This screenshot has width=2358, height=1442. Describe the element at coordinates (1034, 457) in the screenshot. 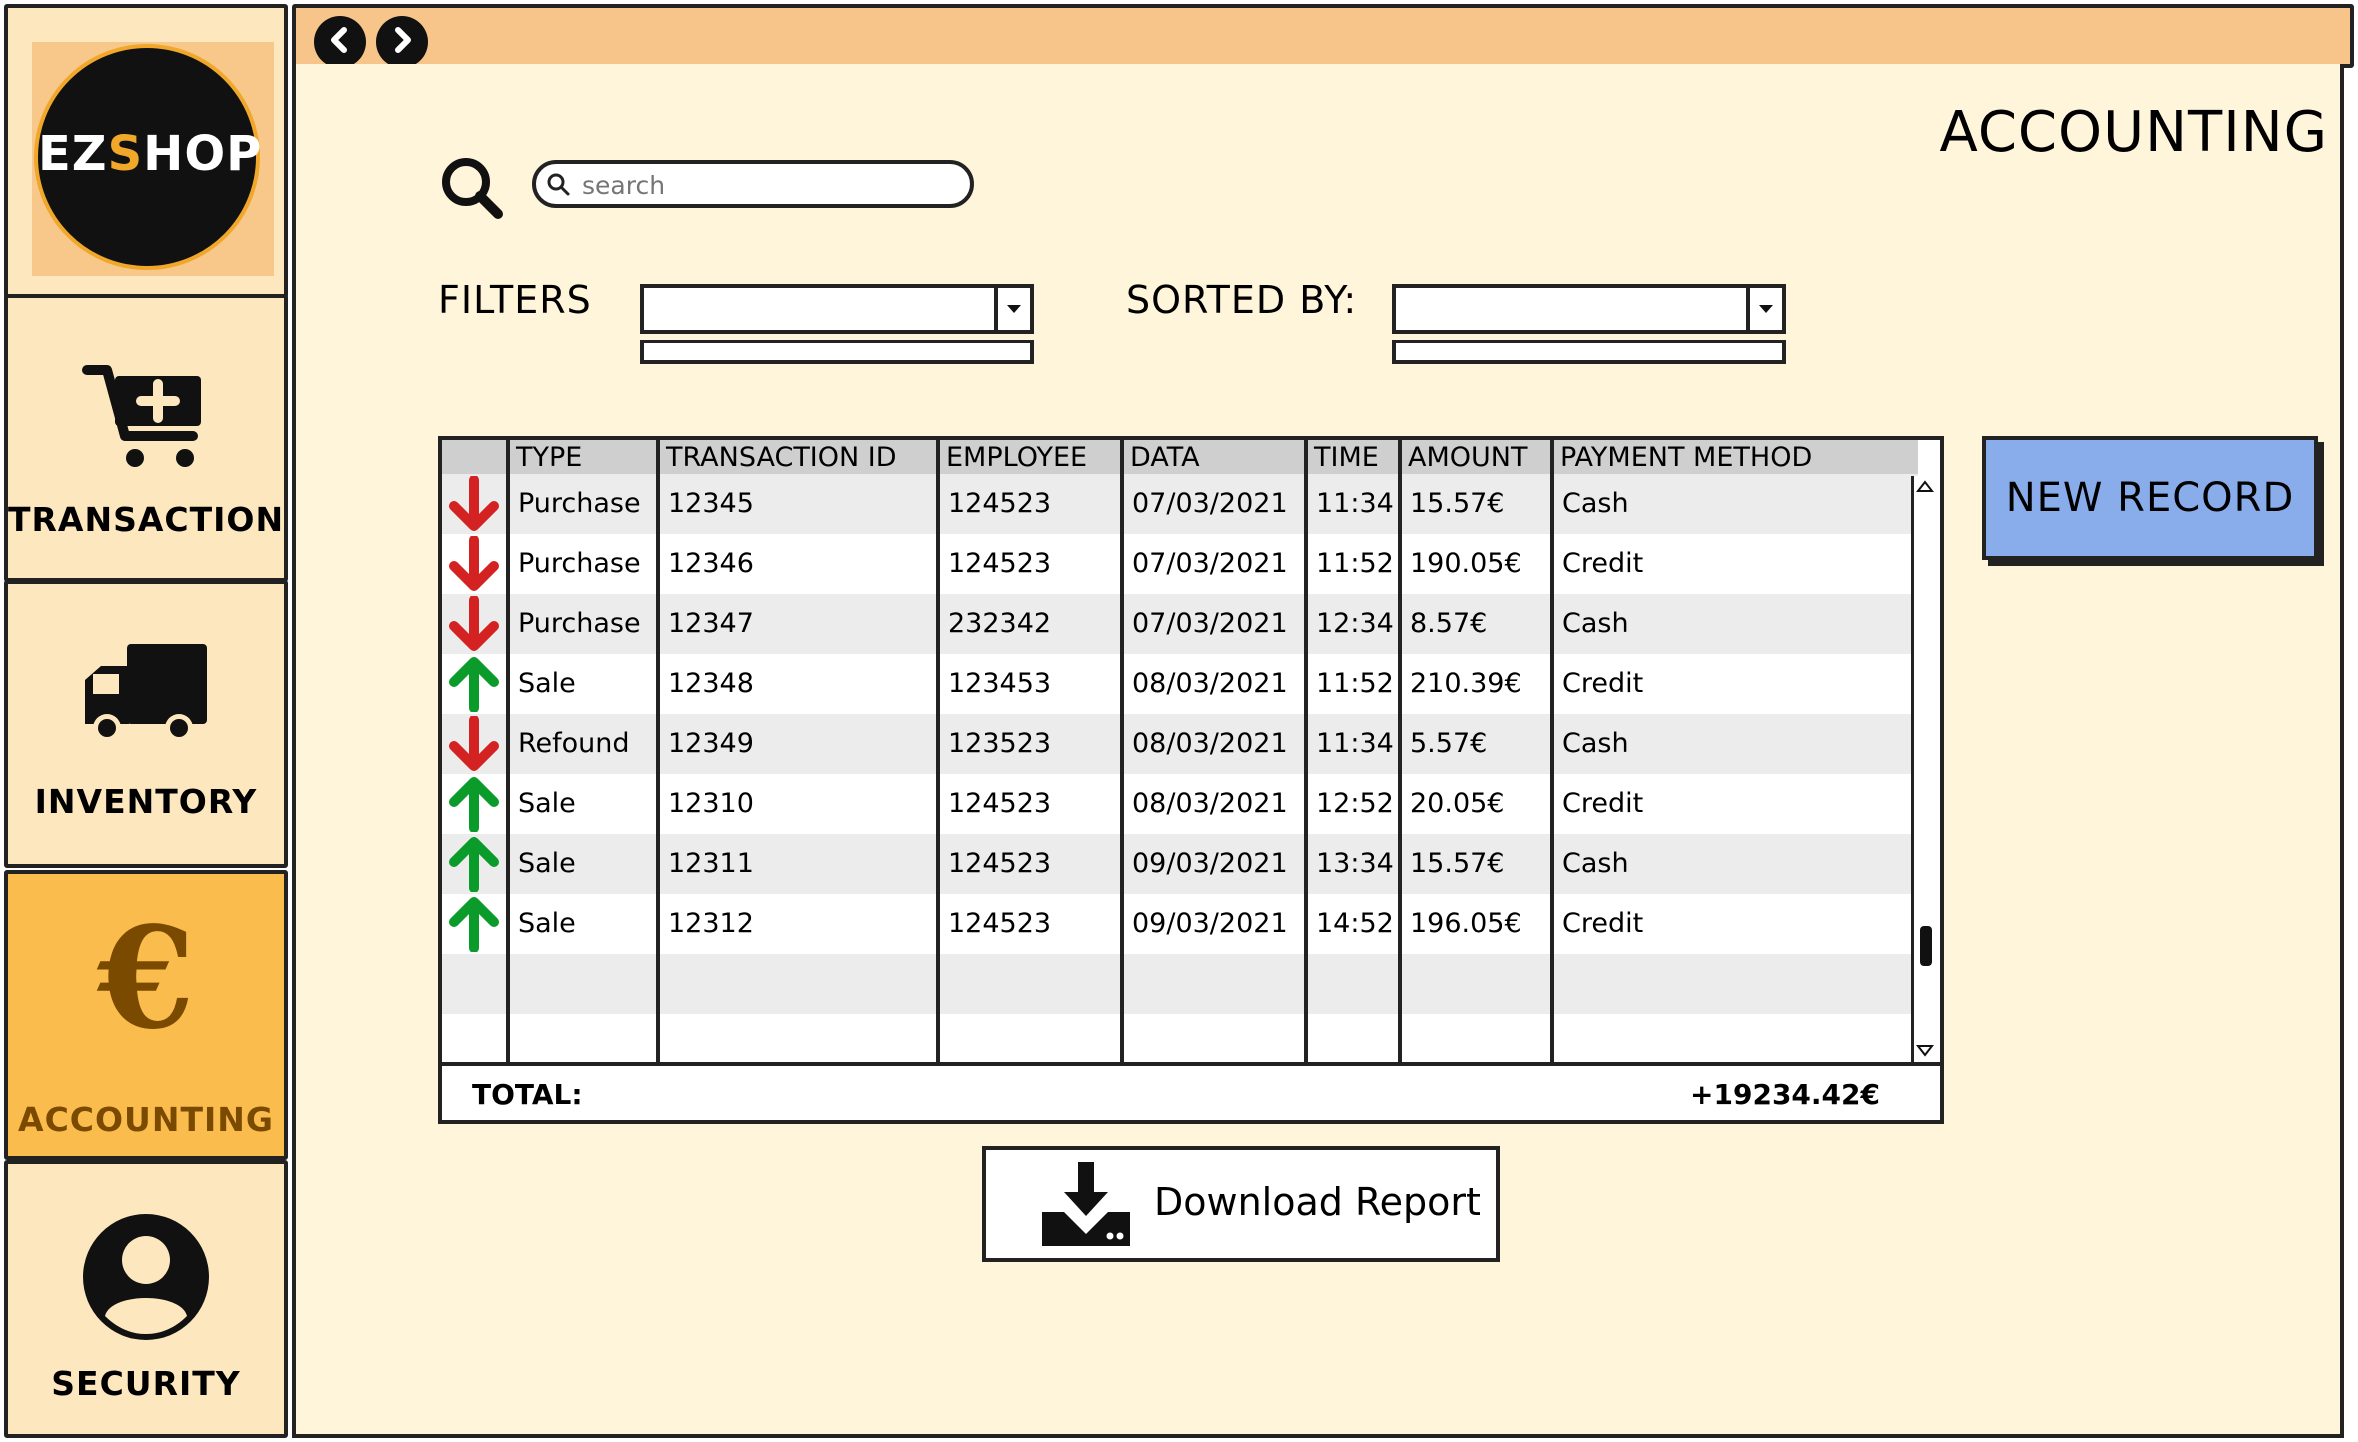

I see `column-header-employee: EMPLOYEE` at that location.